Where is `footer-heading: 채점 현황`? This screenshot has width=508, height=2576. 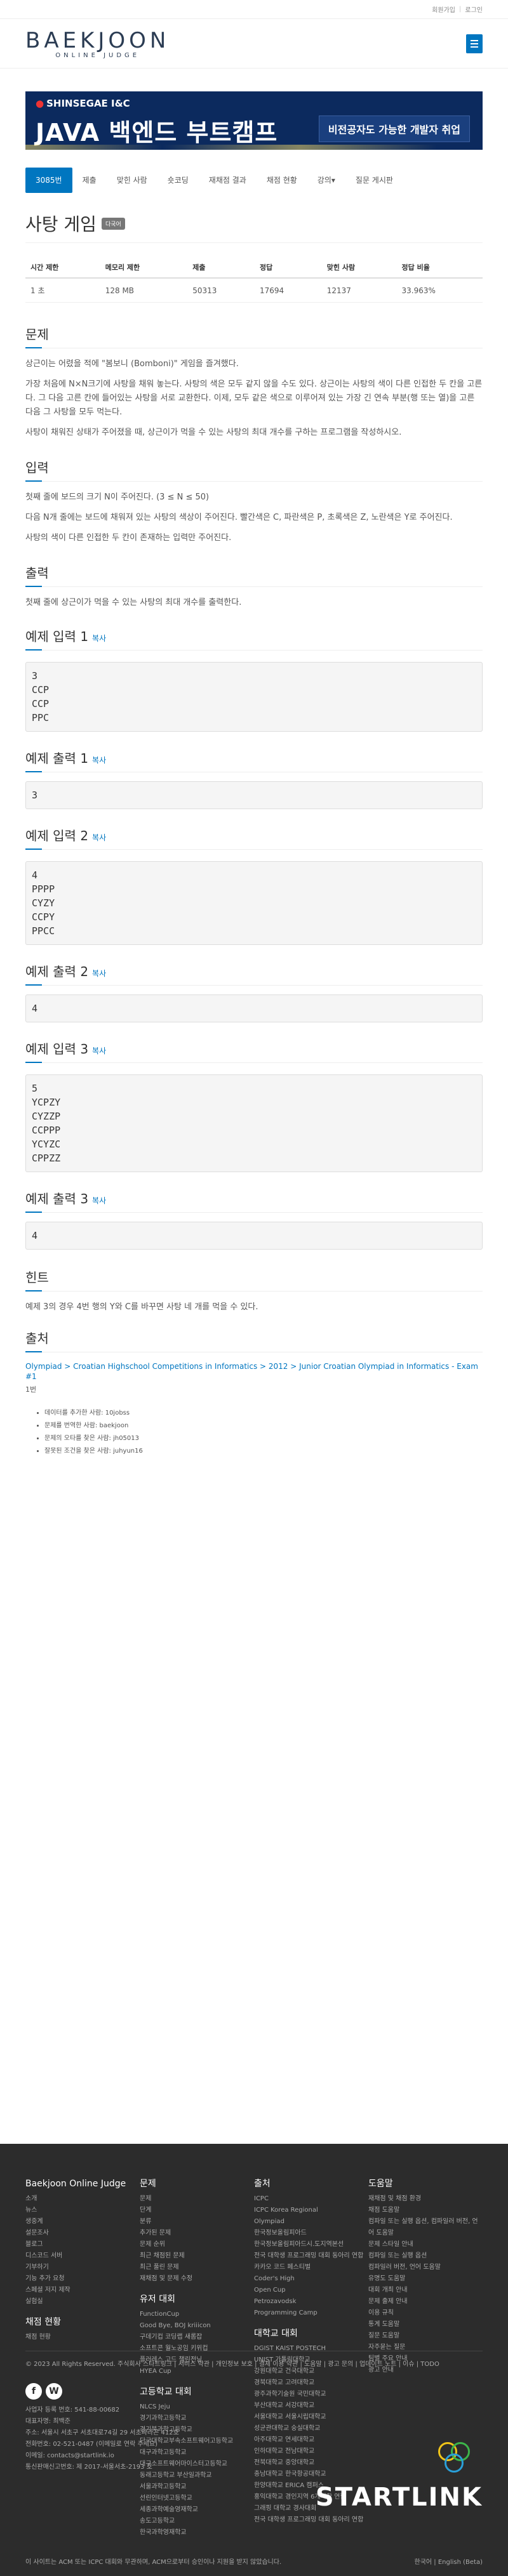
footer-heading: 채점 현황 is located at coordinates (43, 2322).